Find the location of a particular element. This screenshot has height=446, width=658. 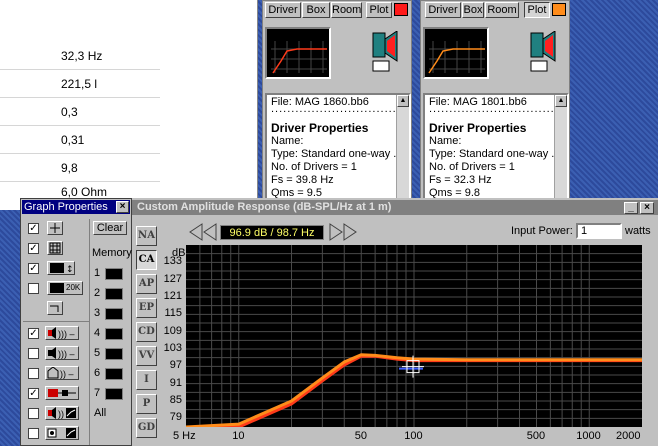

side-button-p: P is located at coordinates (146, 404).